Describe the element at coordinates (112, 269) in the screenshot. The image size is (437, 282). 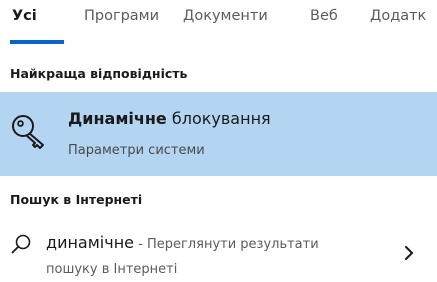
I see `web-search-suffix-line2: пошуку в Інтернеті` at that location.